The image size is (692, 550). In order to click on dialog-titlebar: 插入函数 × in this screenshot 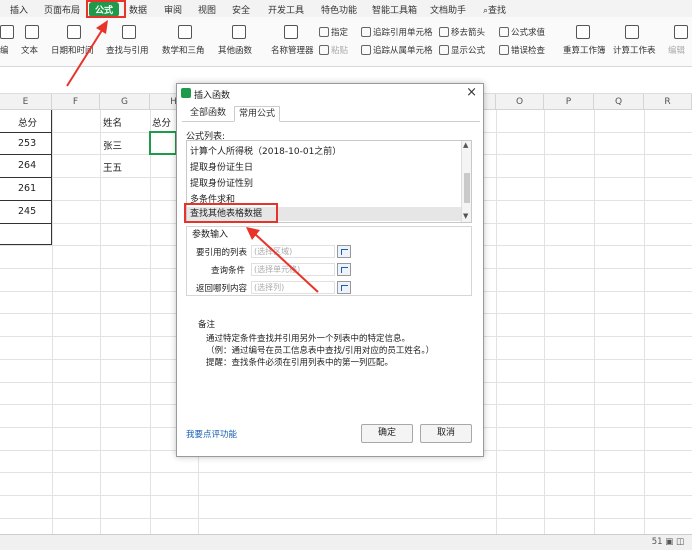, I will do `click(330, 93)`.